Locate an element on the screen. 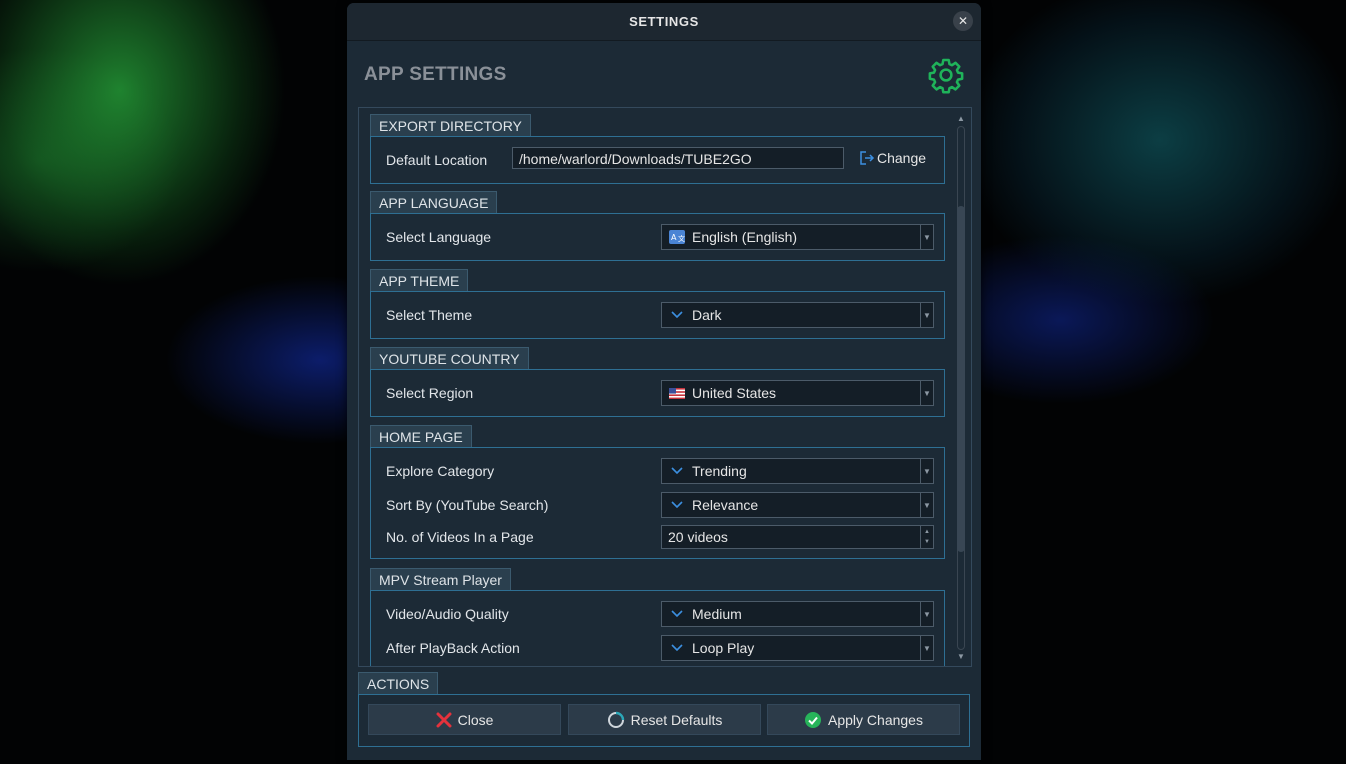 This screenshot has height=764, width=1346. default-location-label: Default Location is located at coordinates (437, 160).